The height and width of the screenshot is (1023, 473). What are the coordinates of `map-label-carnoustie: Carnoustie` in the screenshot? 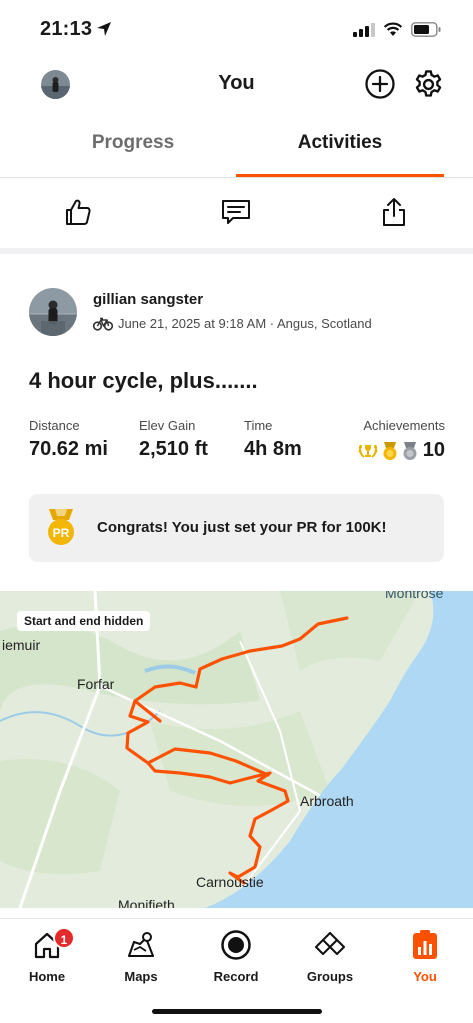 It's located at (230, 882).